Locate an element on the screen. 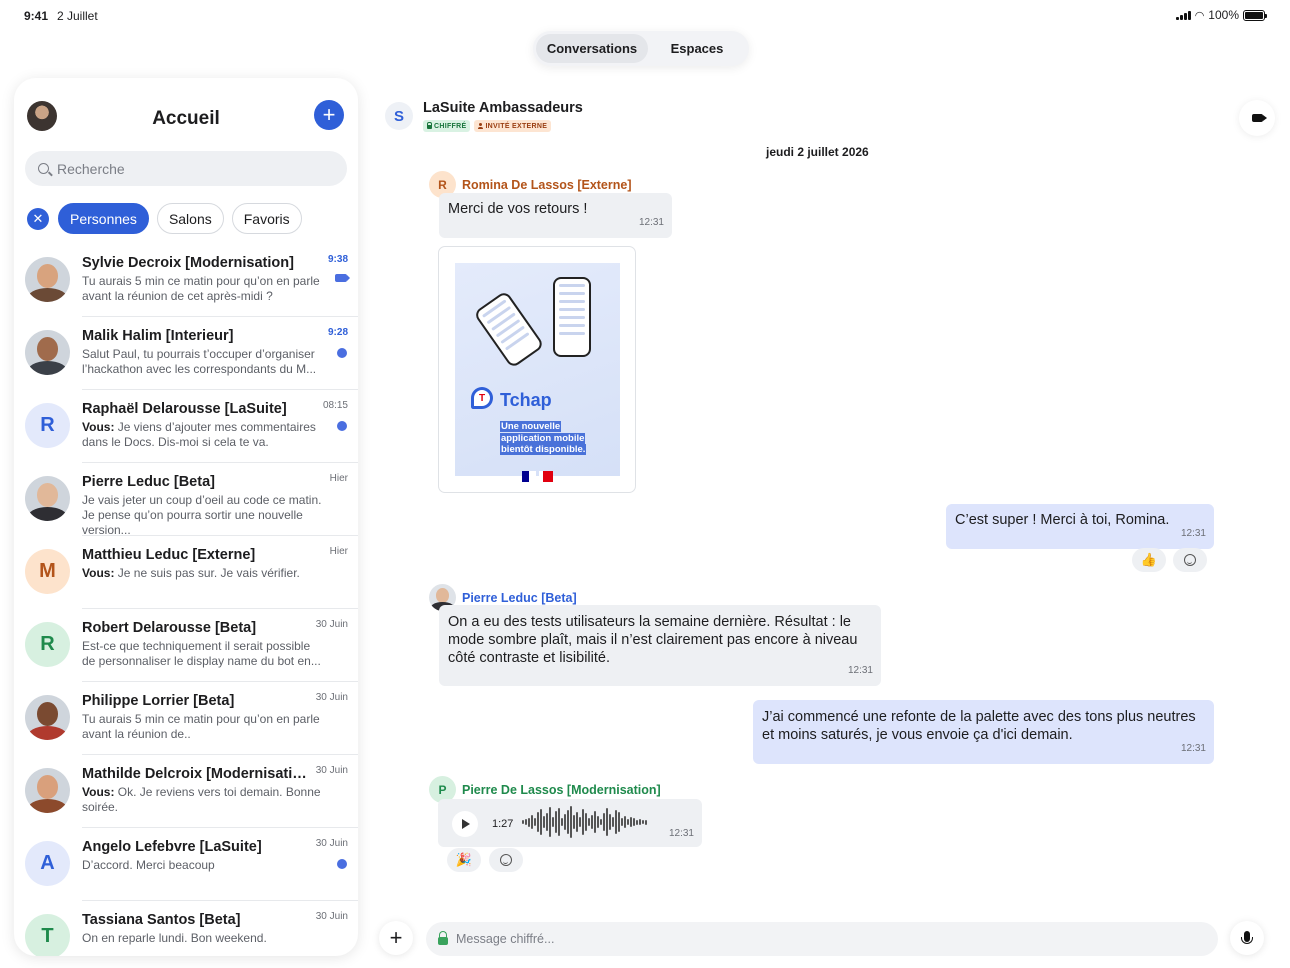 Image resolution: width=1290 pixels, height=968 pixels. sender-name: Romina De Lassos [Externe] is located at coordinates (547, 185).